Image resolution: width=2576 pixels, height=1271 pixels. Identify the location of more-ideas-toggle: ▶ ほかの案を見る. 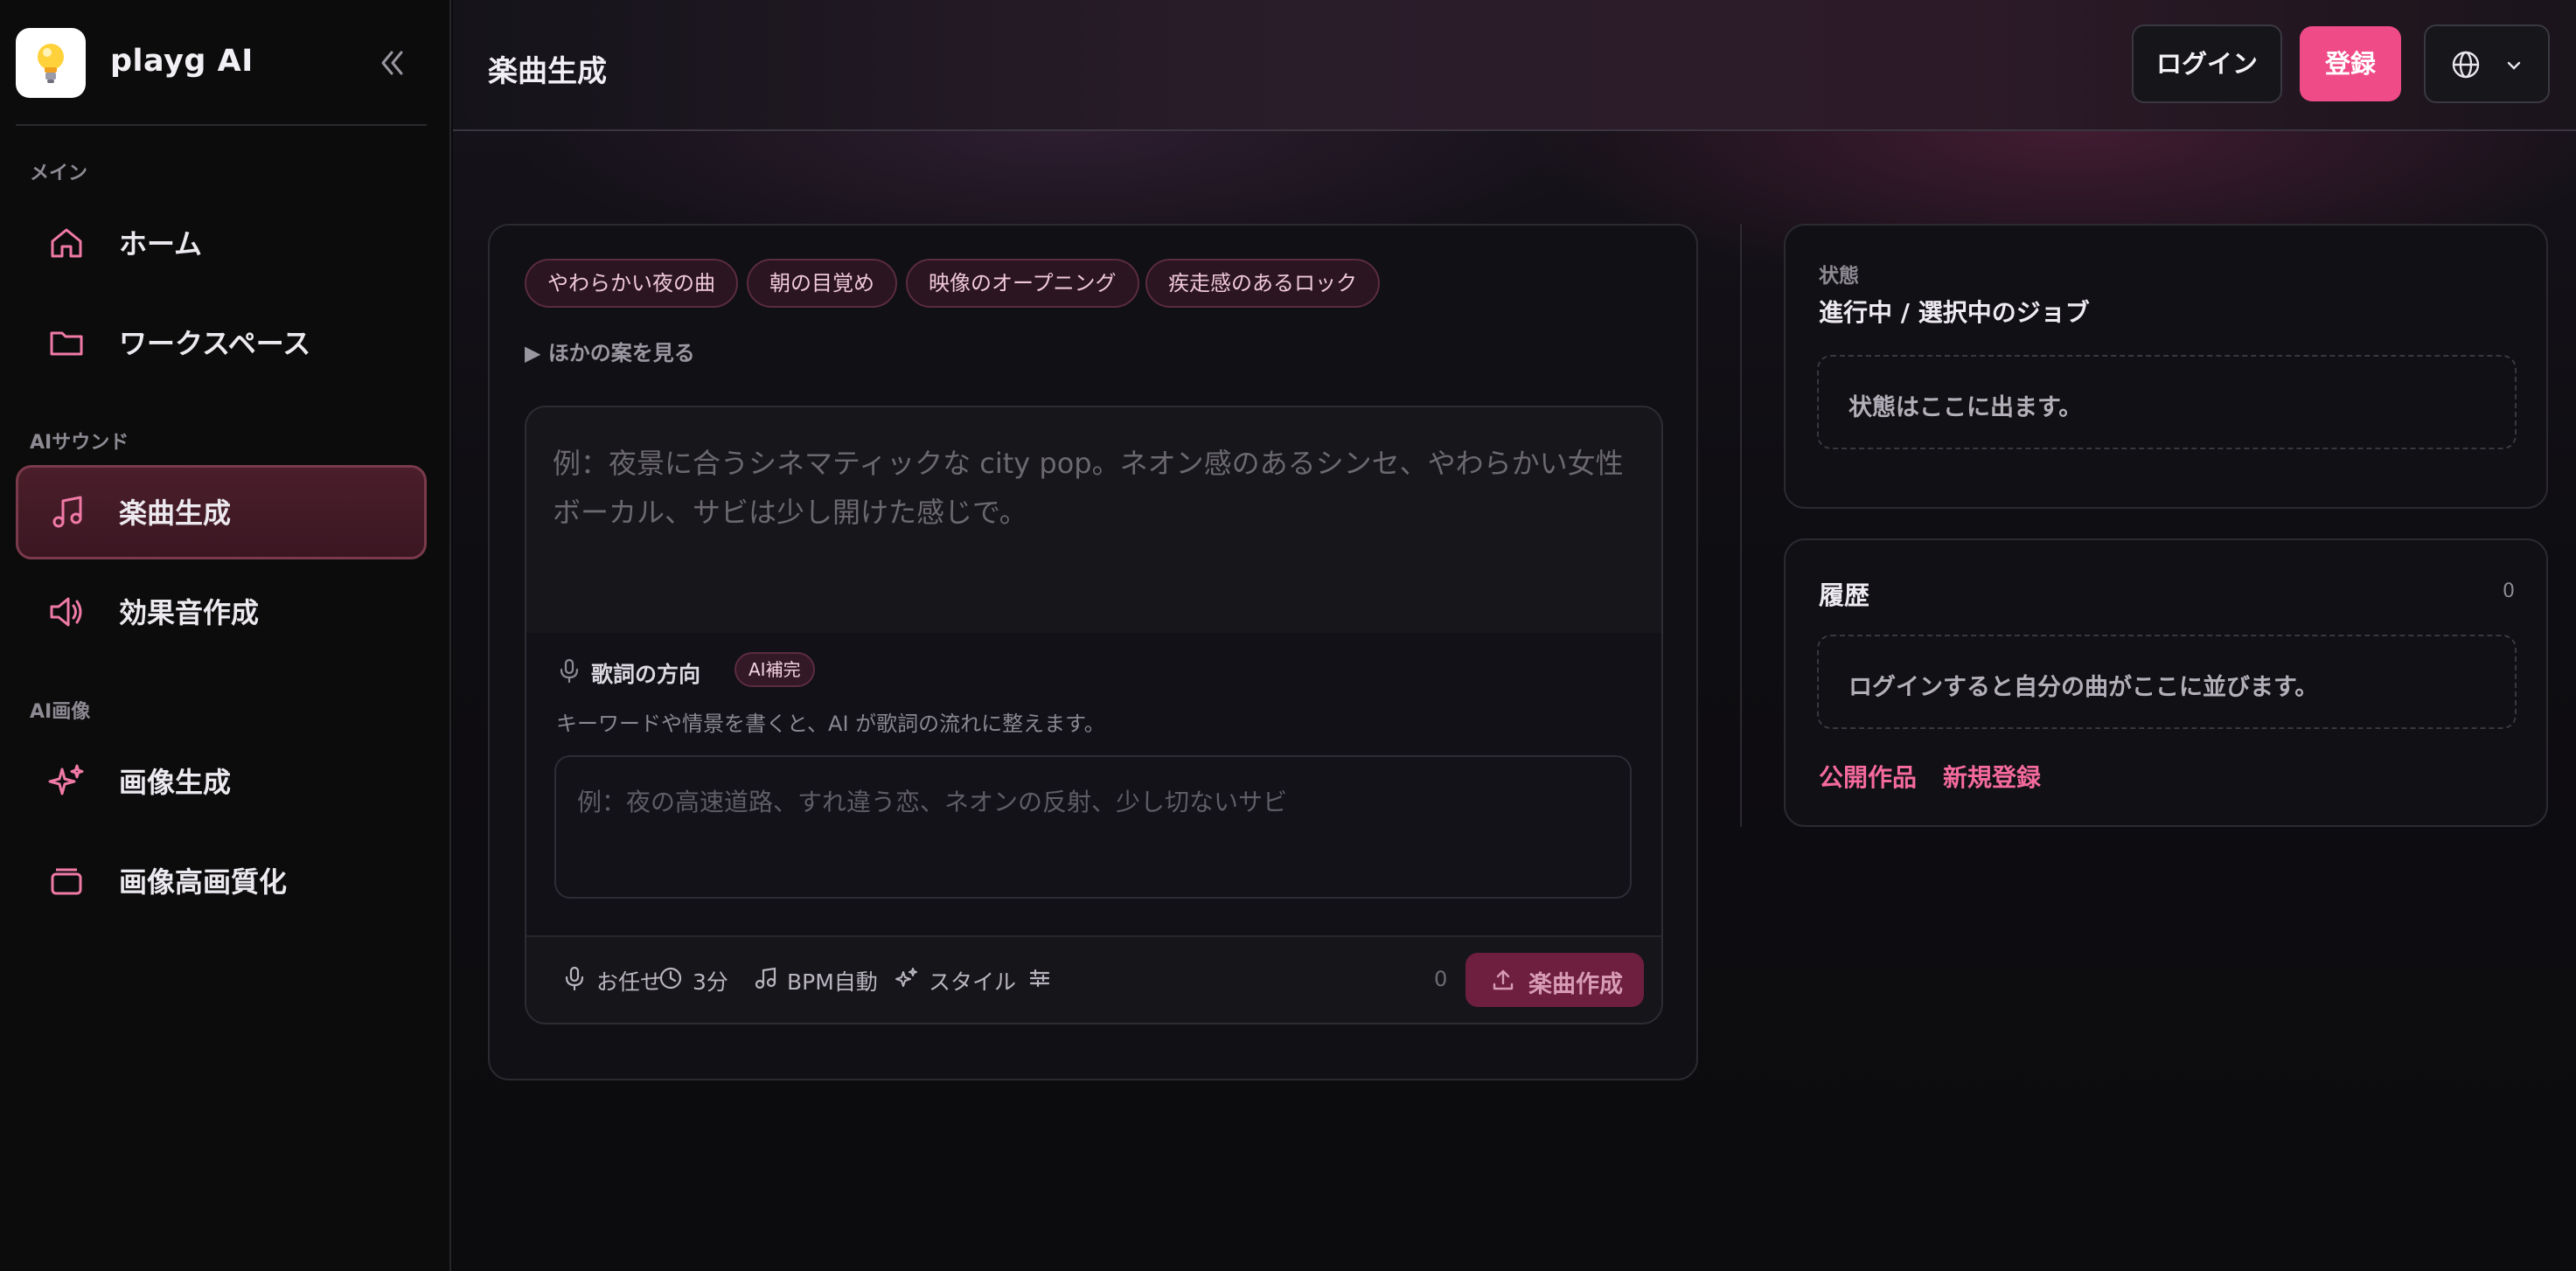
(610, 351).